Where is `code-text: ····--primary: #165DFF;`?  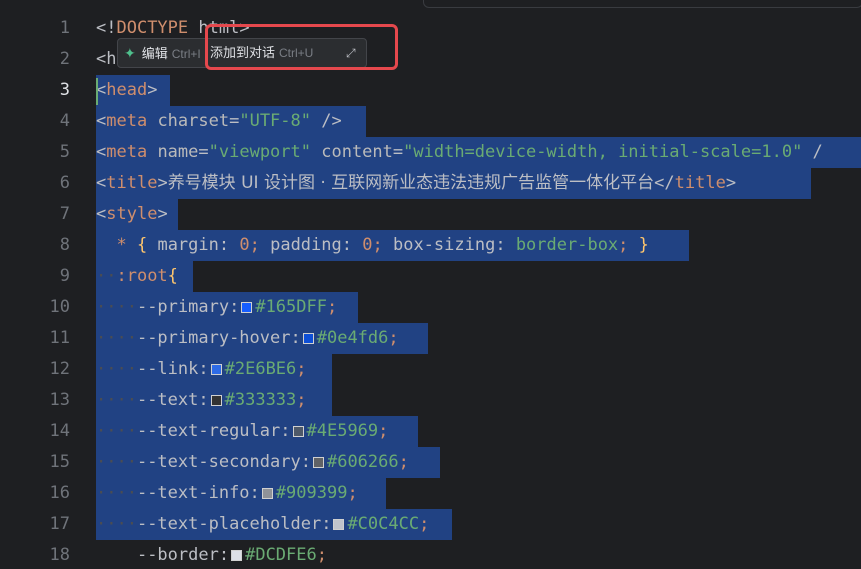
code-text: ····--primary: #165DFF; is located at coordinates (217, 307).